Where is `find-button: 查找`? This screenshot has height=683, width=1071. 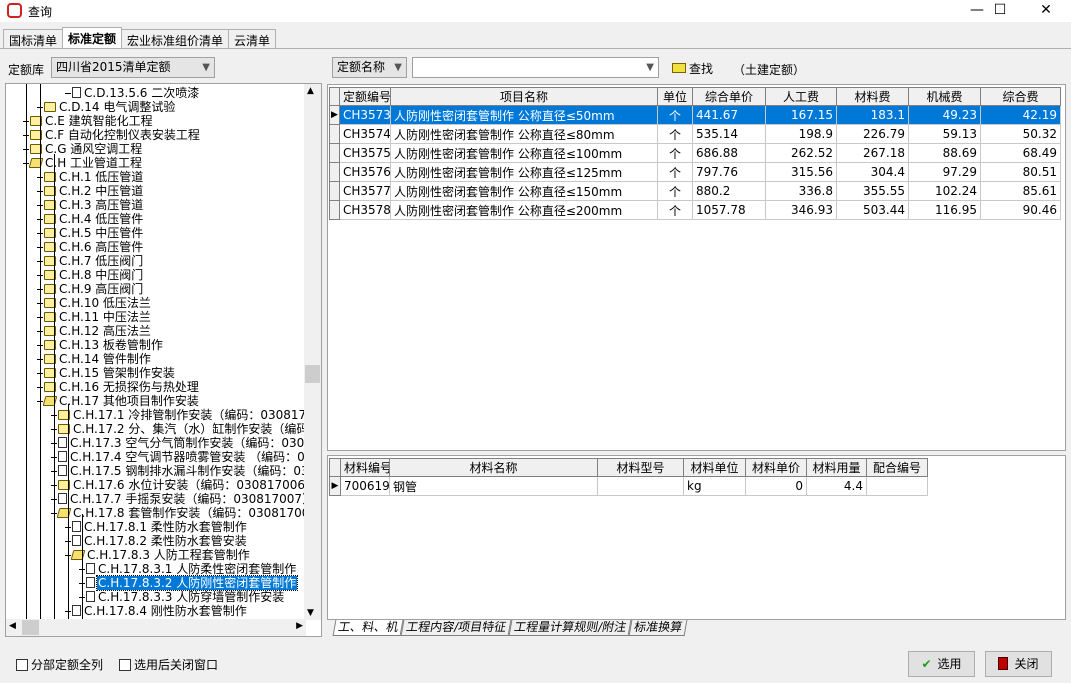 find-button: 查找 is located at coordinates (692, 68).